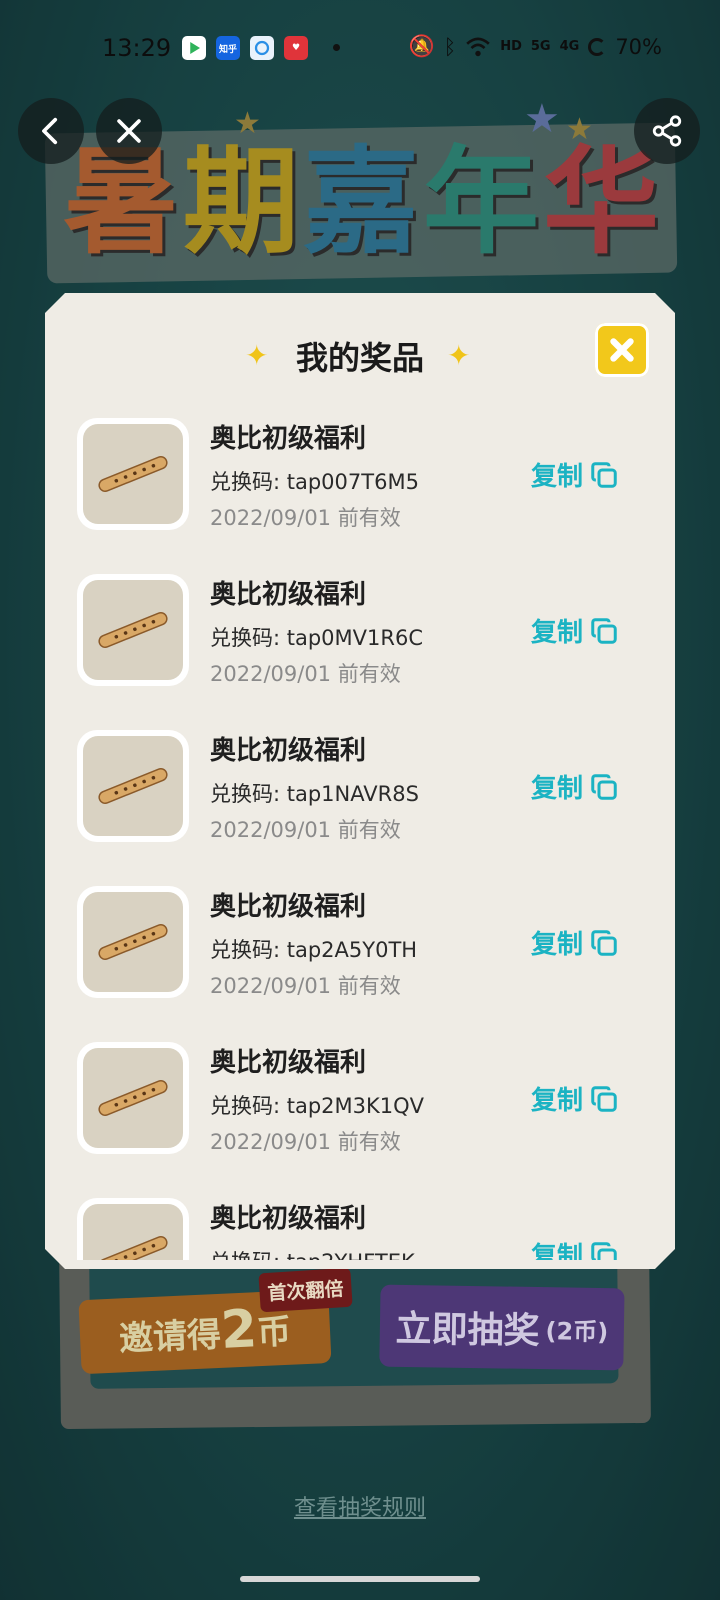 Image resolution: width=720 pixels, height=1600 pixels. Describe the element at coordinates (638, 46) in the screenshot. I see `battery-percent: 70%` at that location.